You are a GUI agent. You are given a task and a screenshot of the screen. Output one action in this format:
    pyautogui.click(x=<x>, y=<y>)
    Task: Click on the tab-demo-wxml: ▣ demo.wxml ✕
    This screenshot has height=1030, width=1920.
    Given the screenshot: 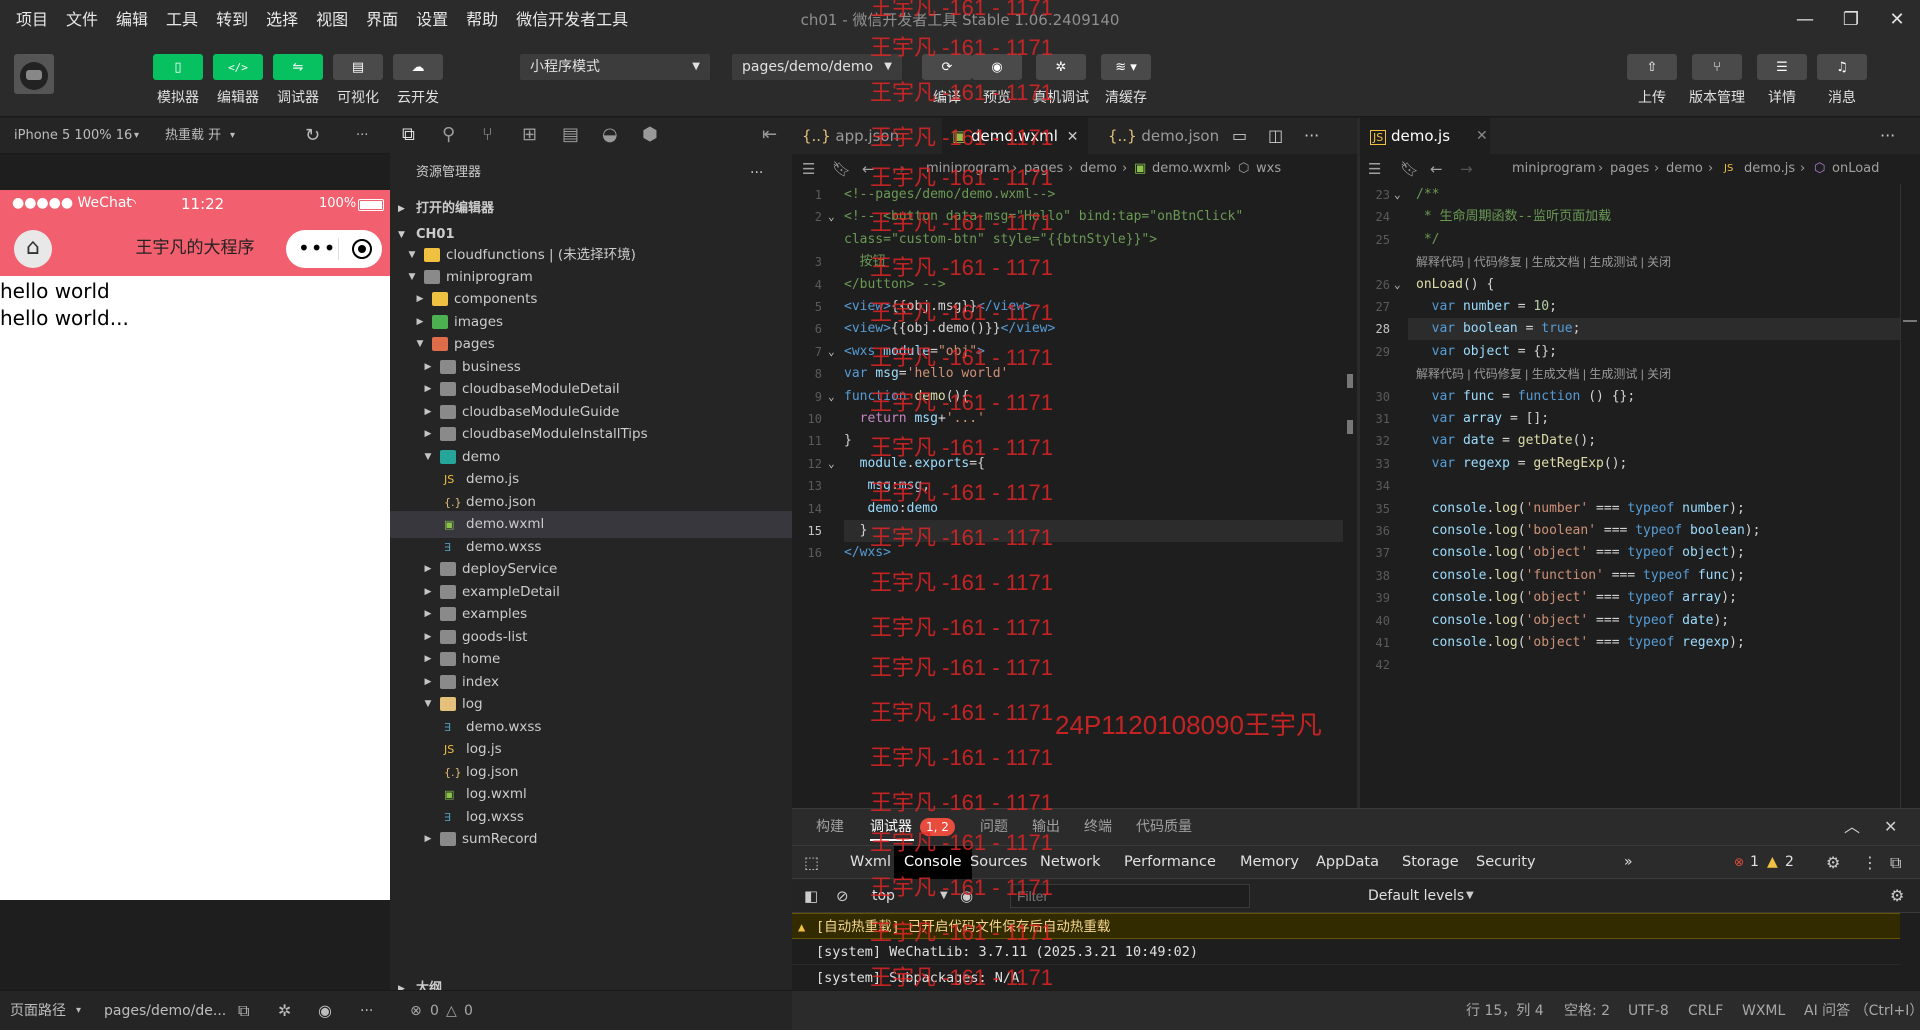 What is the action you would take?
    pyautogui.click(x=1015, y=136)
    